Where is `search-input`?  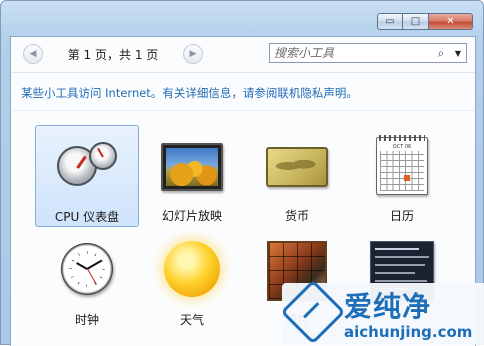 search-input is located at coordinates (351, 53).